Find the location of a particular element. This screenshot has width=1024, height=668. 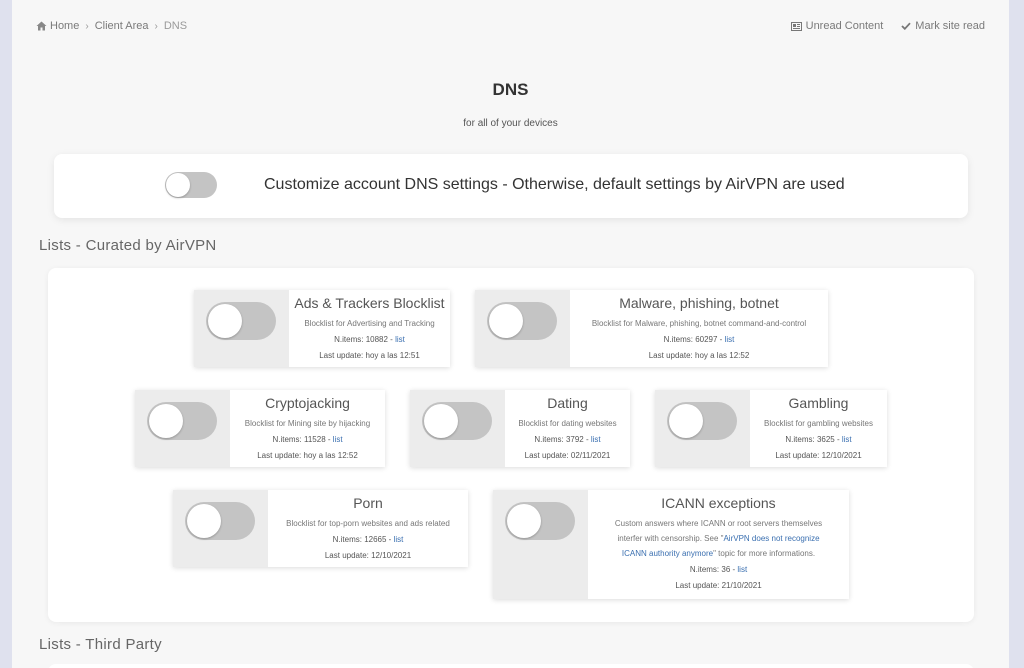

list-description: Blocklist for Advertising and Tracking is located at coordinates (369, 323).